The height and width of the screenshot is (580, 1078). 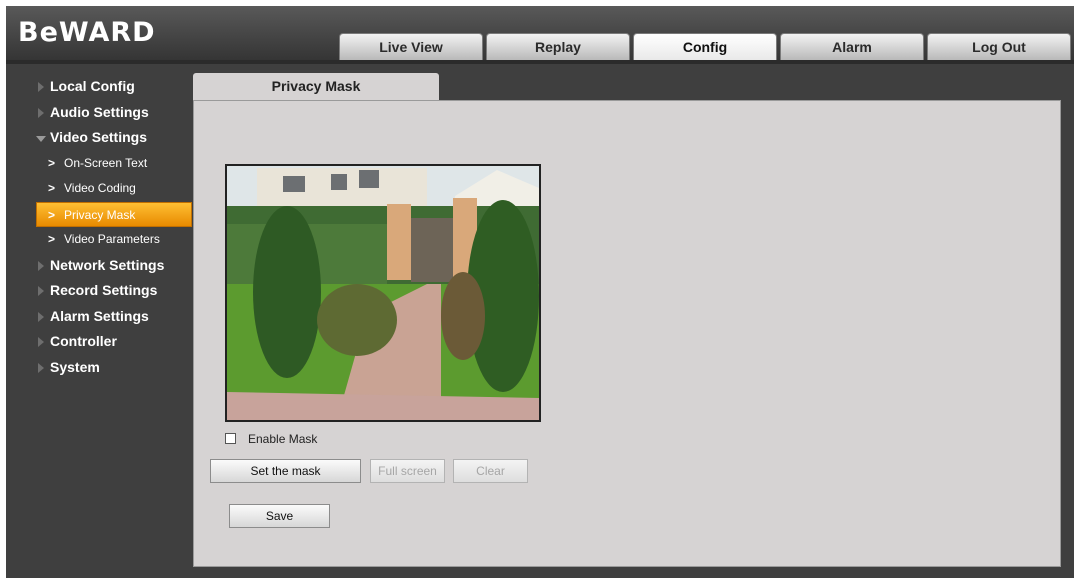 I want to click on sidebar-subitem-label: Video Parameters, so click(x=112, y=239).